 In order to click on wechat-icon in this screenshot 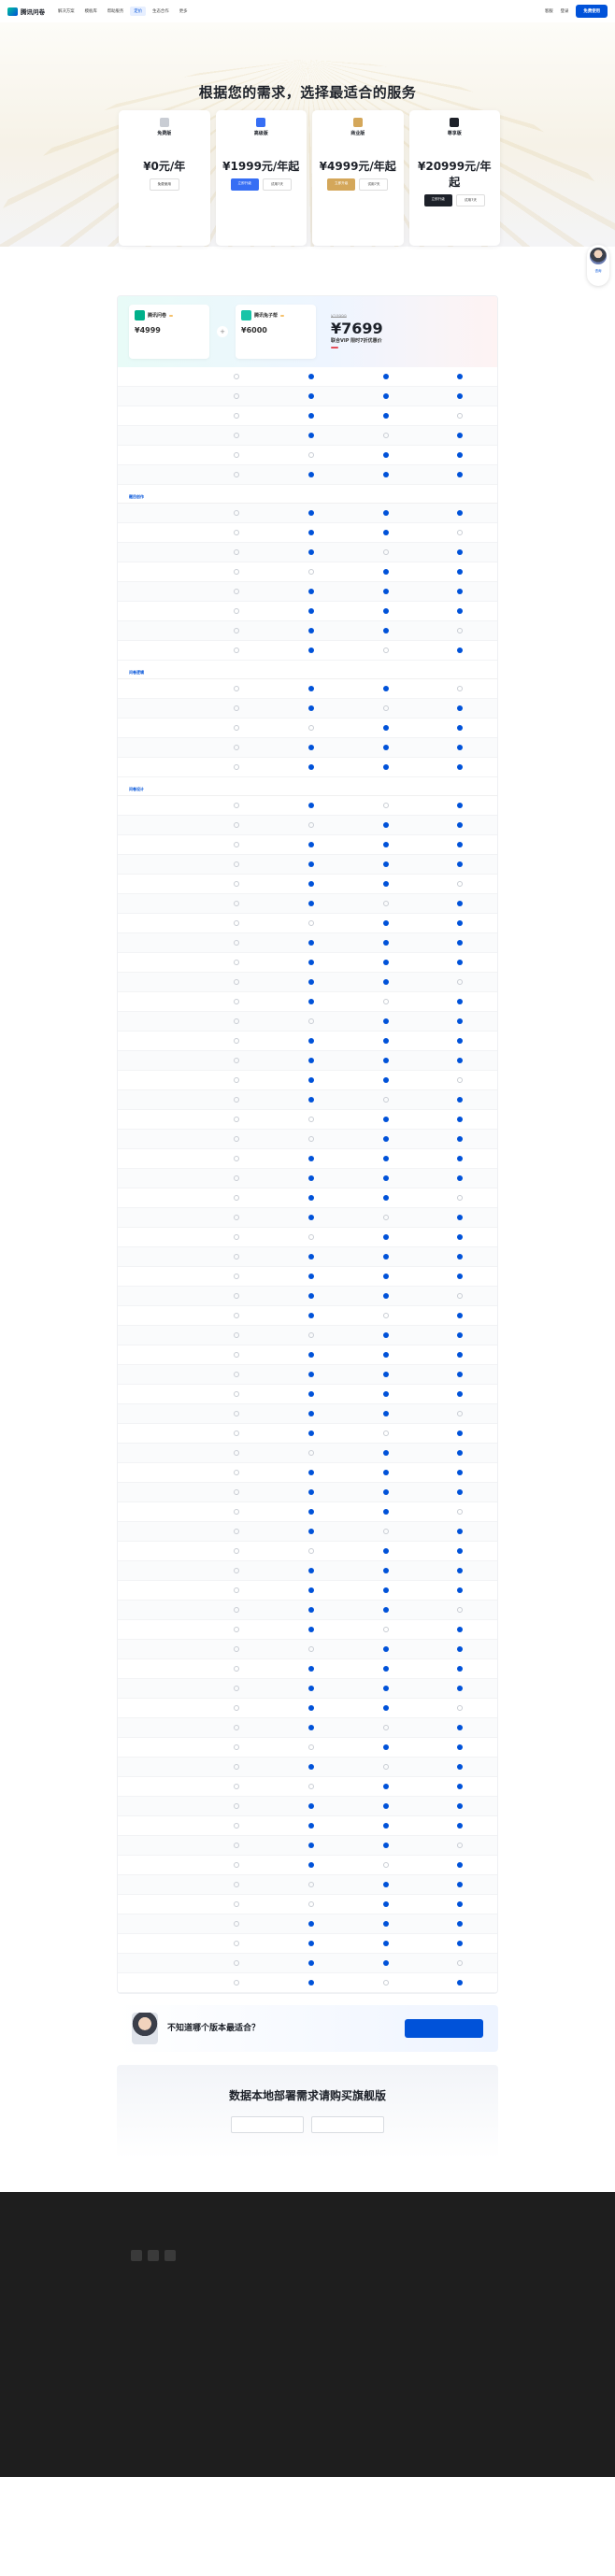, I will do `click(136, 2255)`.